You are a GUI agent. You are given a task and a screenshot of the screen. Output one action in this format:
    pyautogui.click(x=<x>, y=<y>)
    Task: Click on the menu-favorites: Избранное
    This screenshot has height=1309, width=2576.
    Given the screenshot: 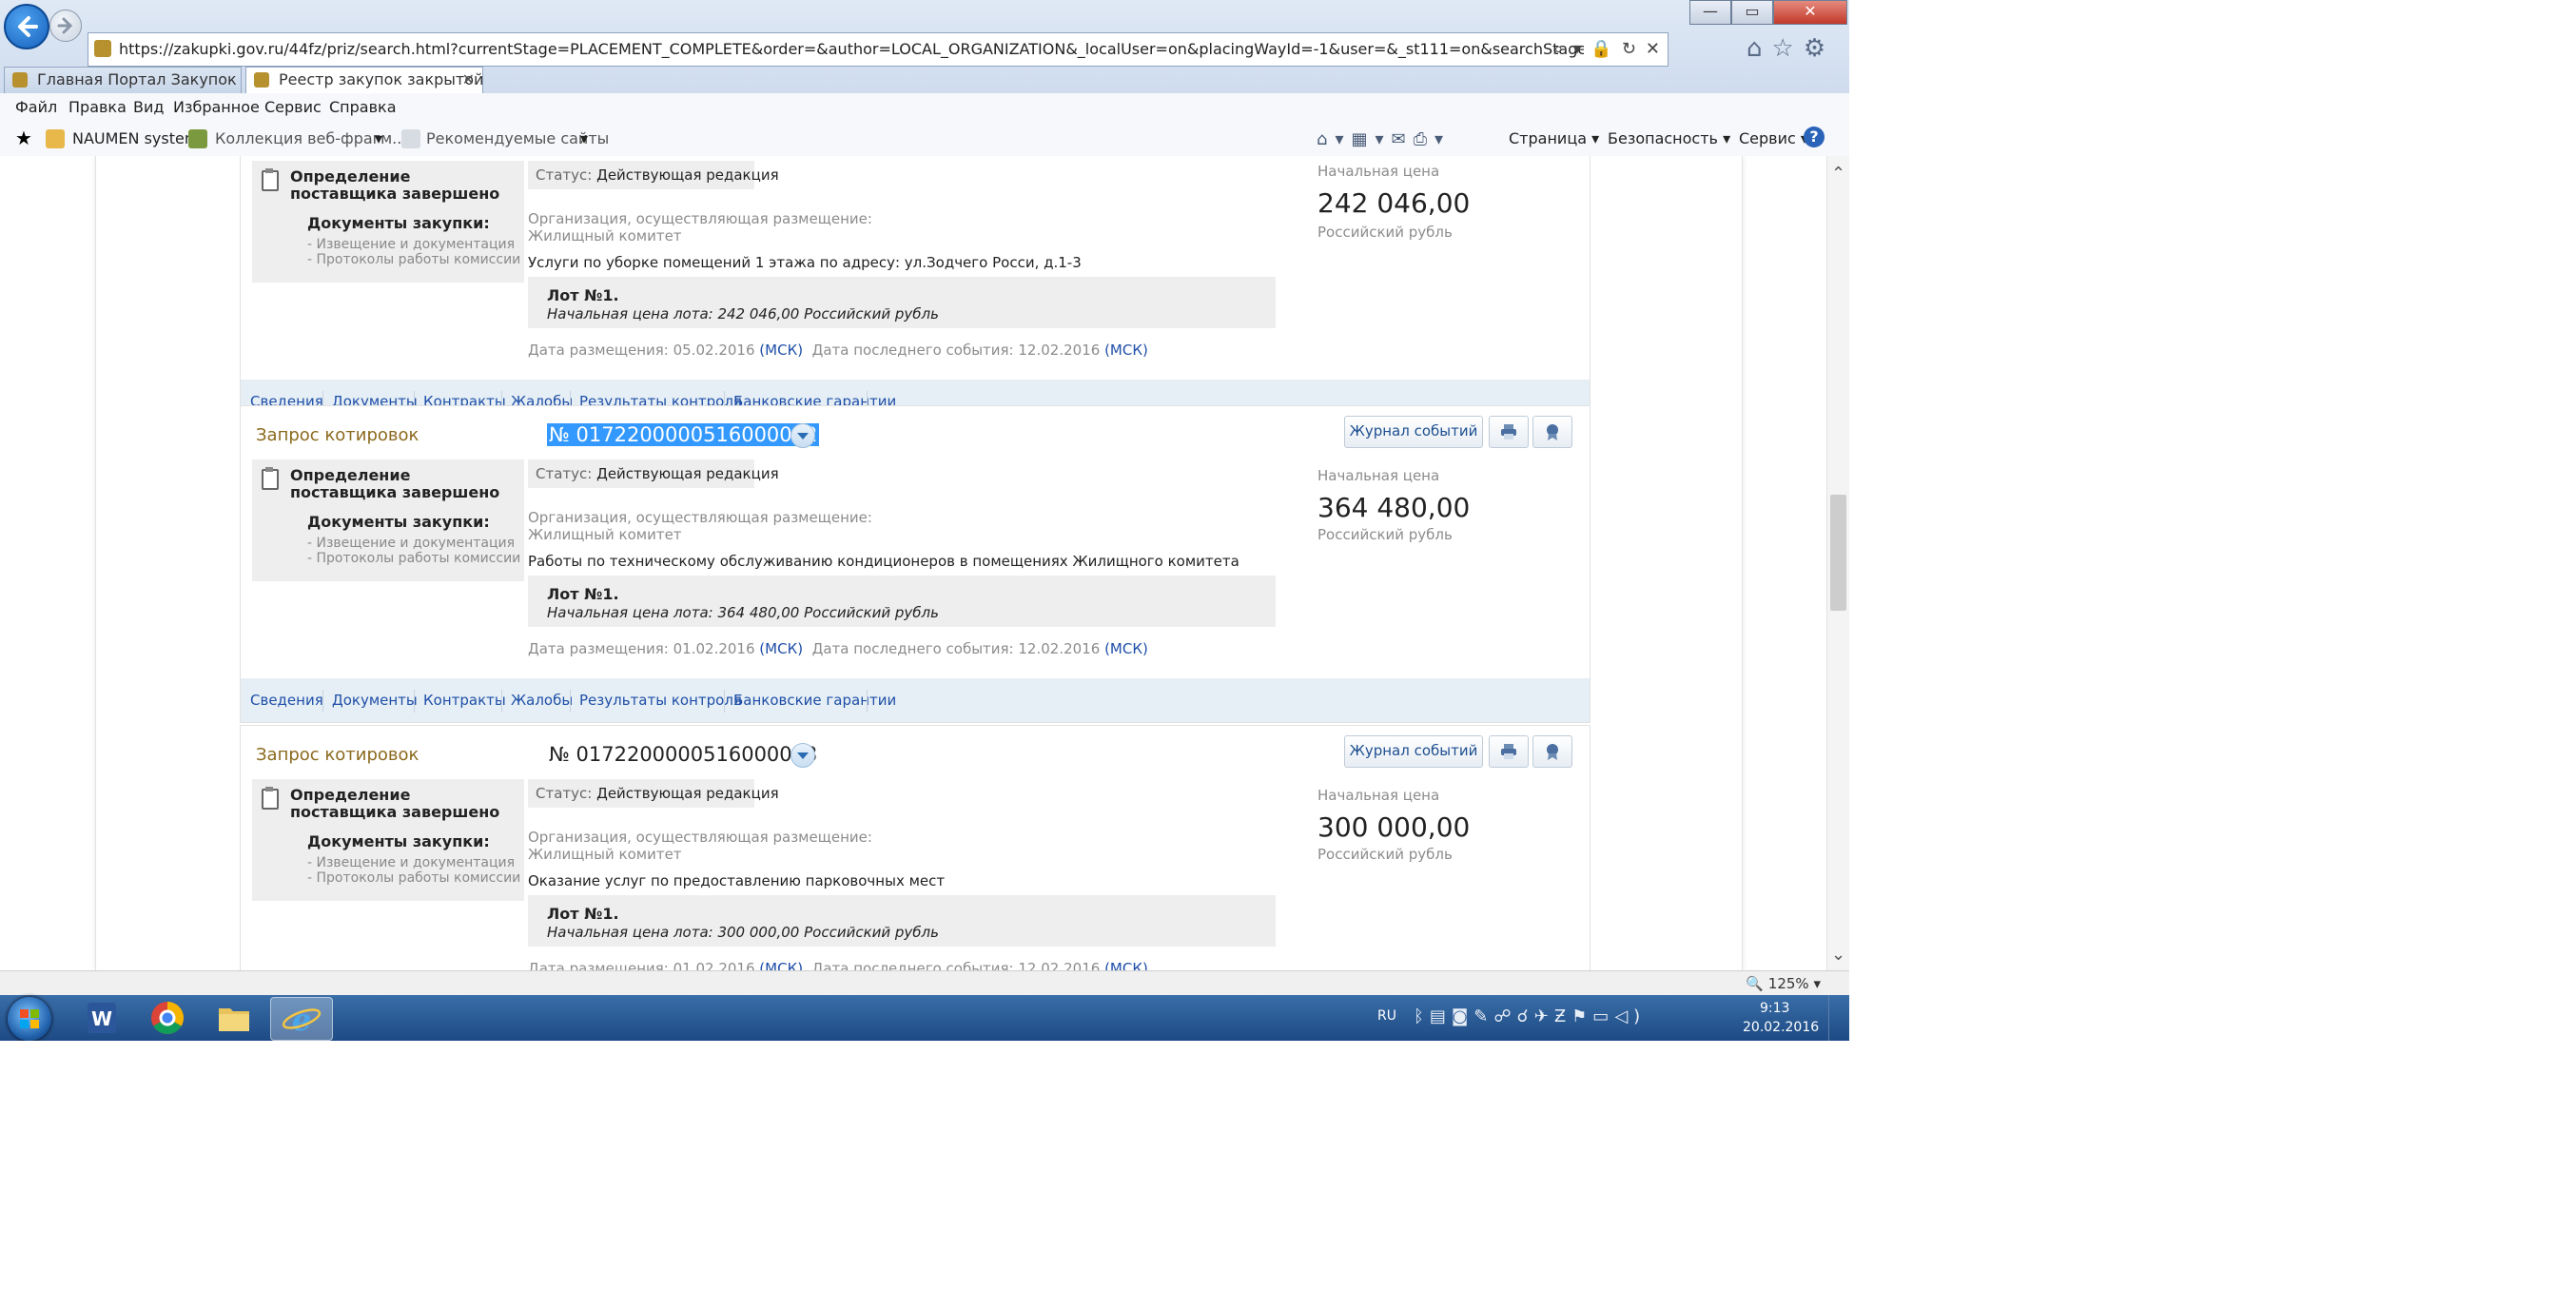 What is the action you would take?
    pyautogui.click(x=216, y=107)
    